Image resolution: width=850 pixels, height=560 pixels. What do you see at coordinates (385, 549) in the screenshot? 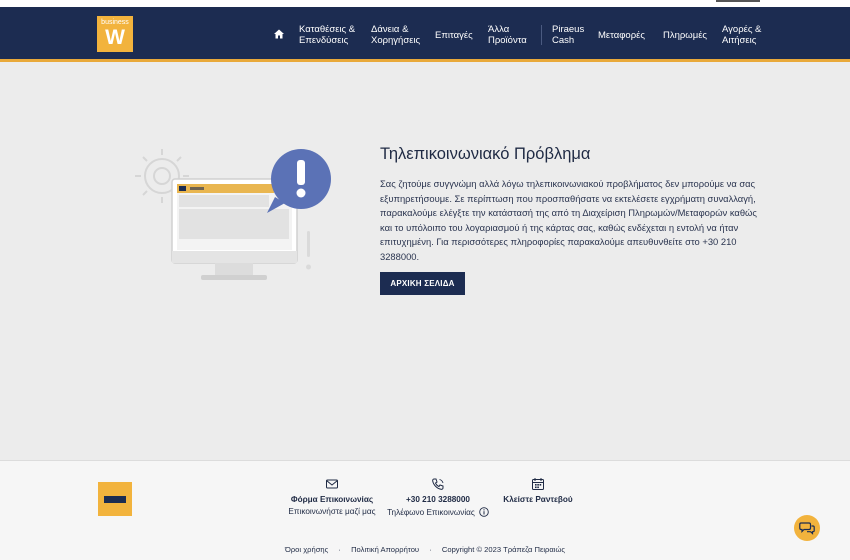
I see `privacy-link: Πολιτική Απορρήτου` at bounding box center [385, 549].